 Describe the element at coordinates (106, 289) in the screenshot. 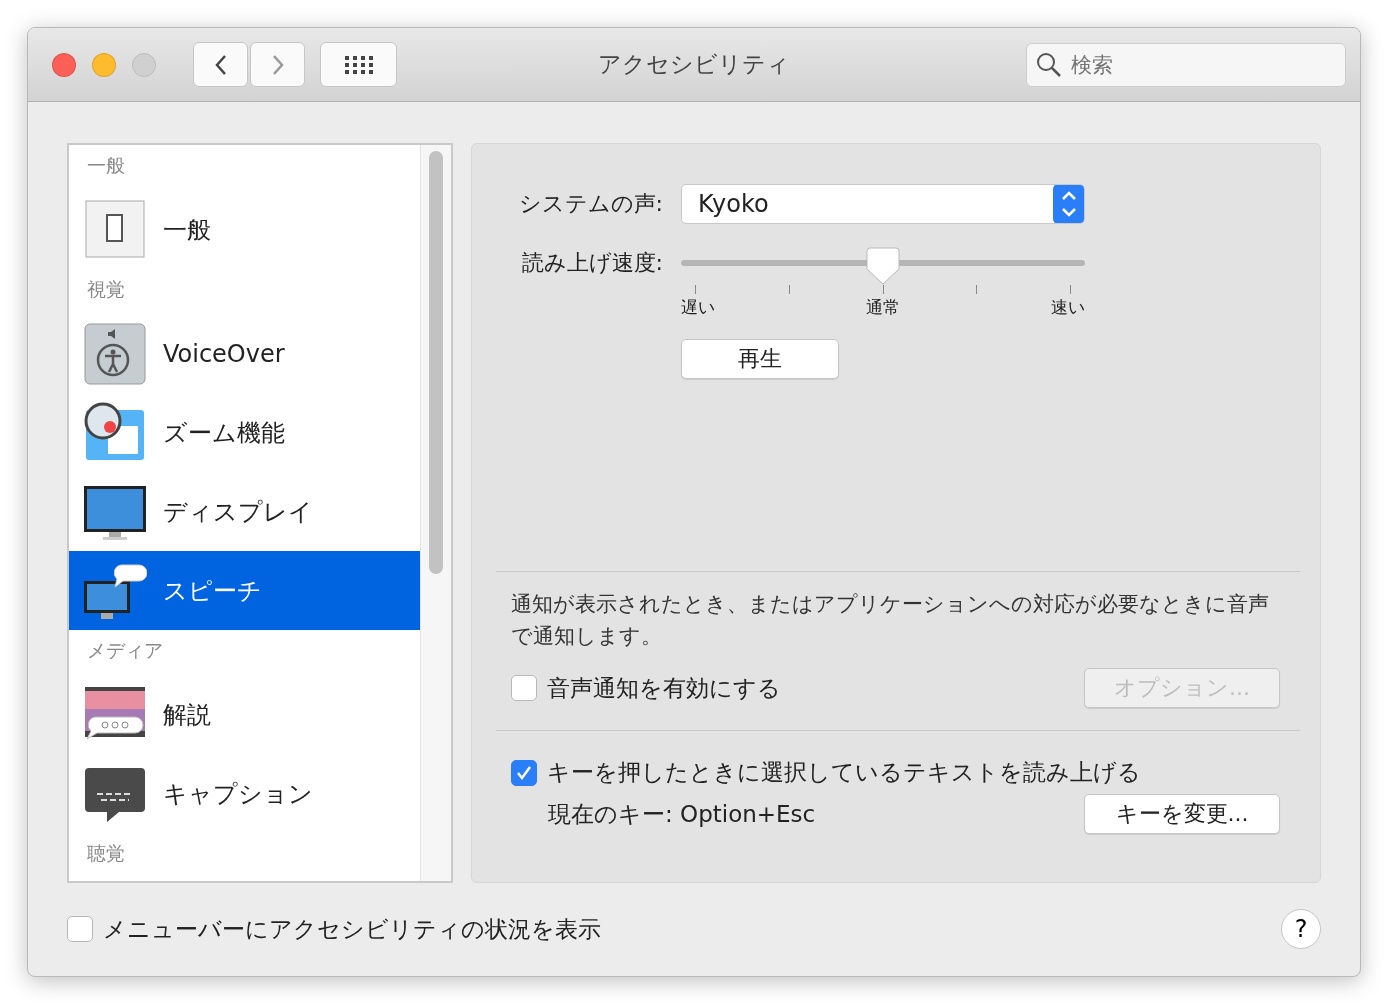

I see `section-header: 視覚` at that location.